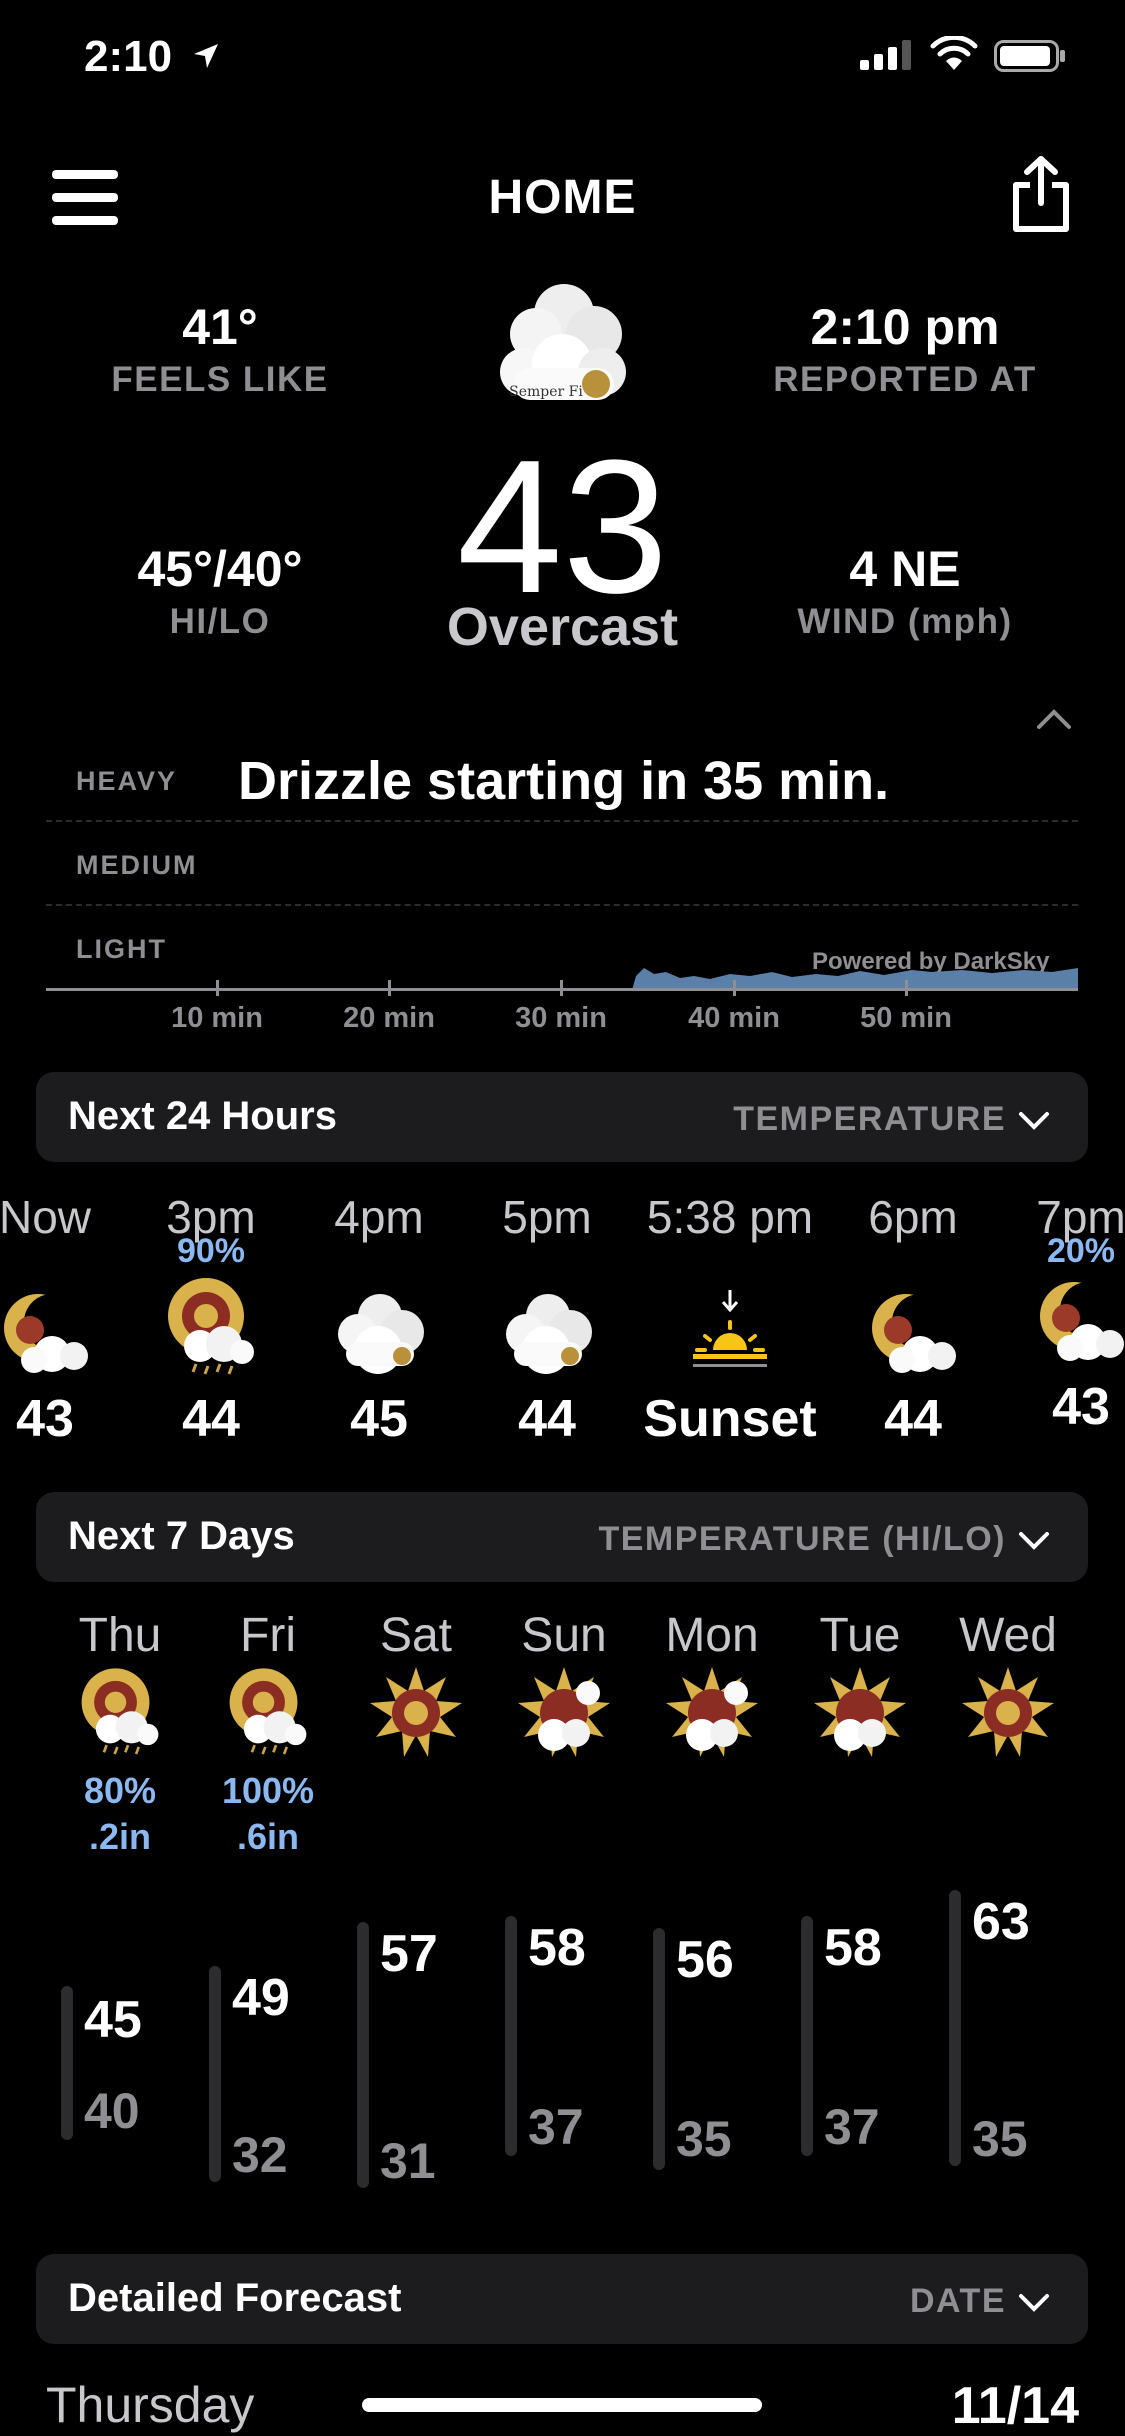 The width and height of the screenshot is (1125, 2436). I want to click on day-name: Thu, so click(120, 1635).